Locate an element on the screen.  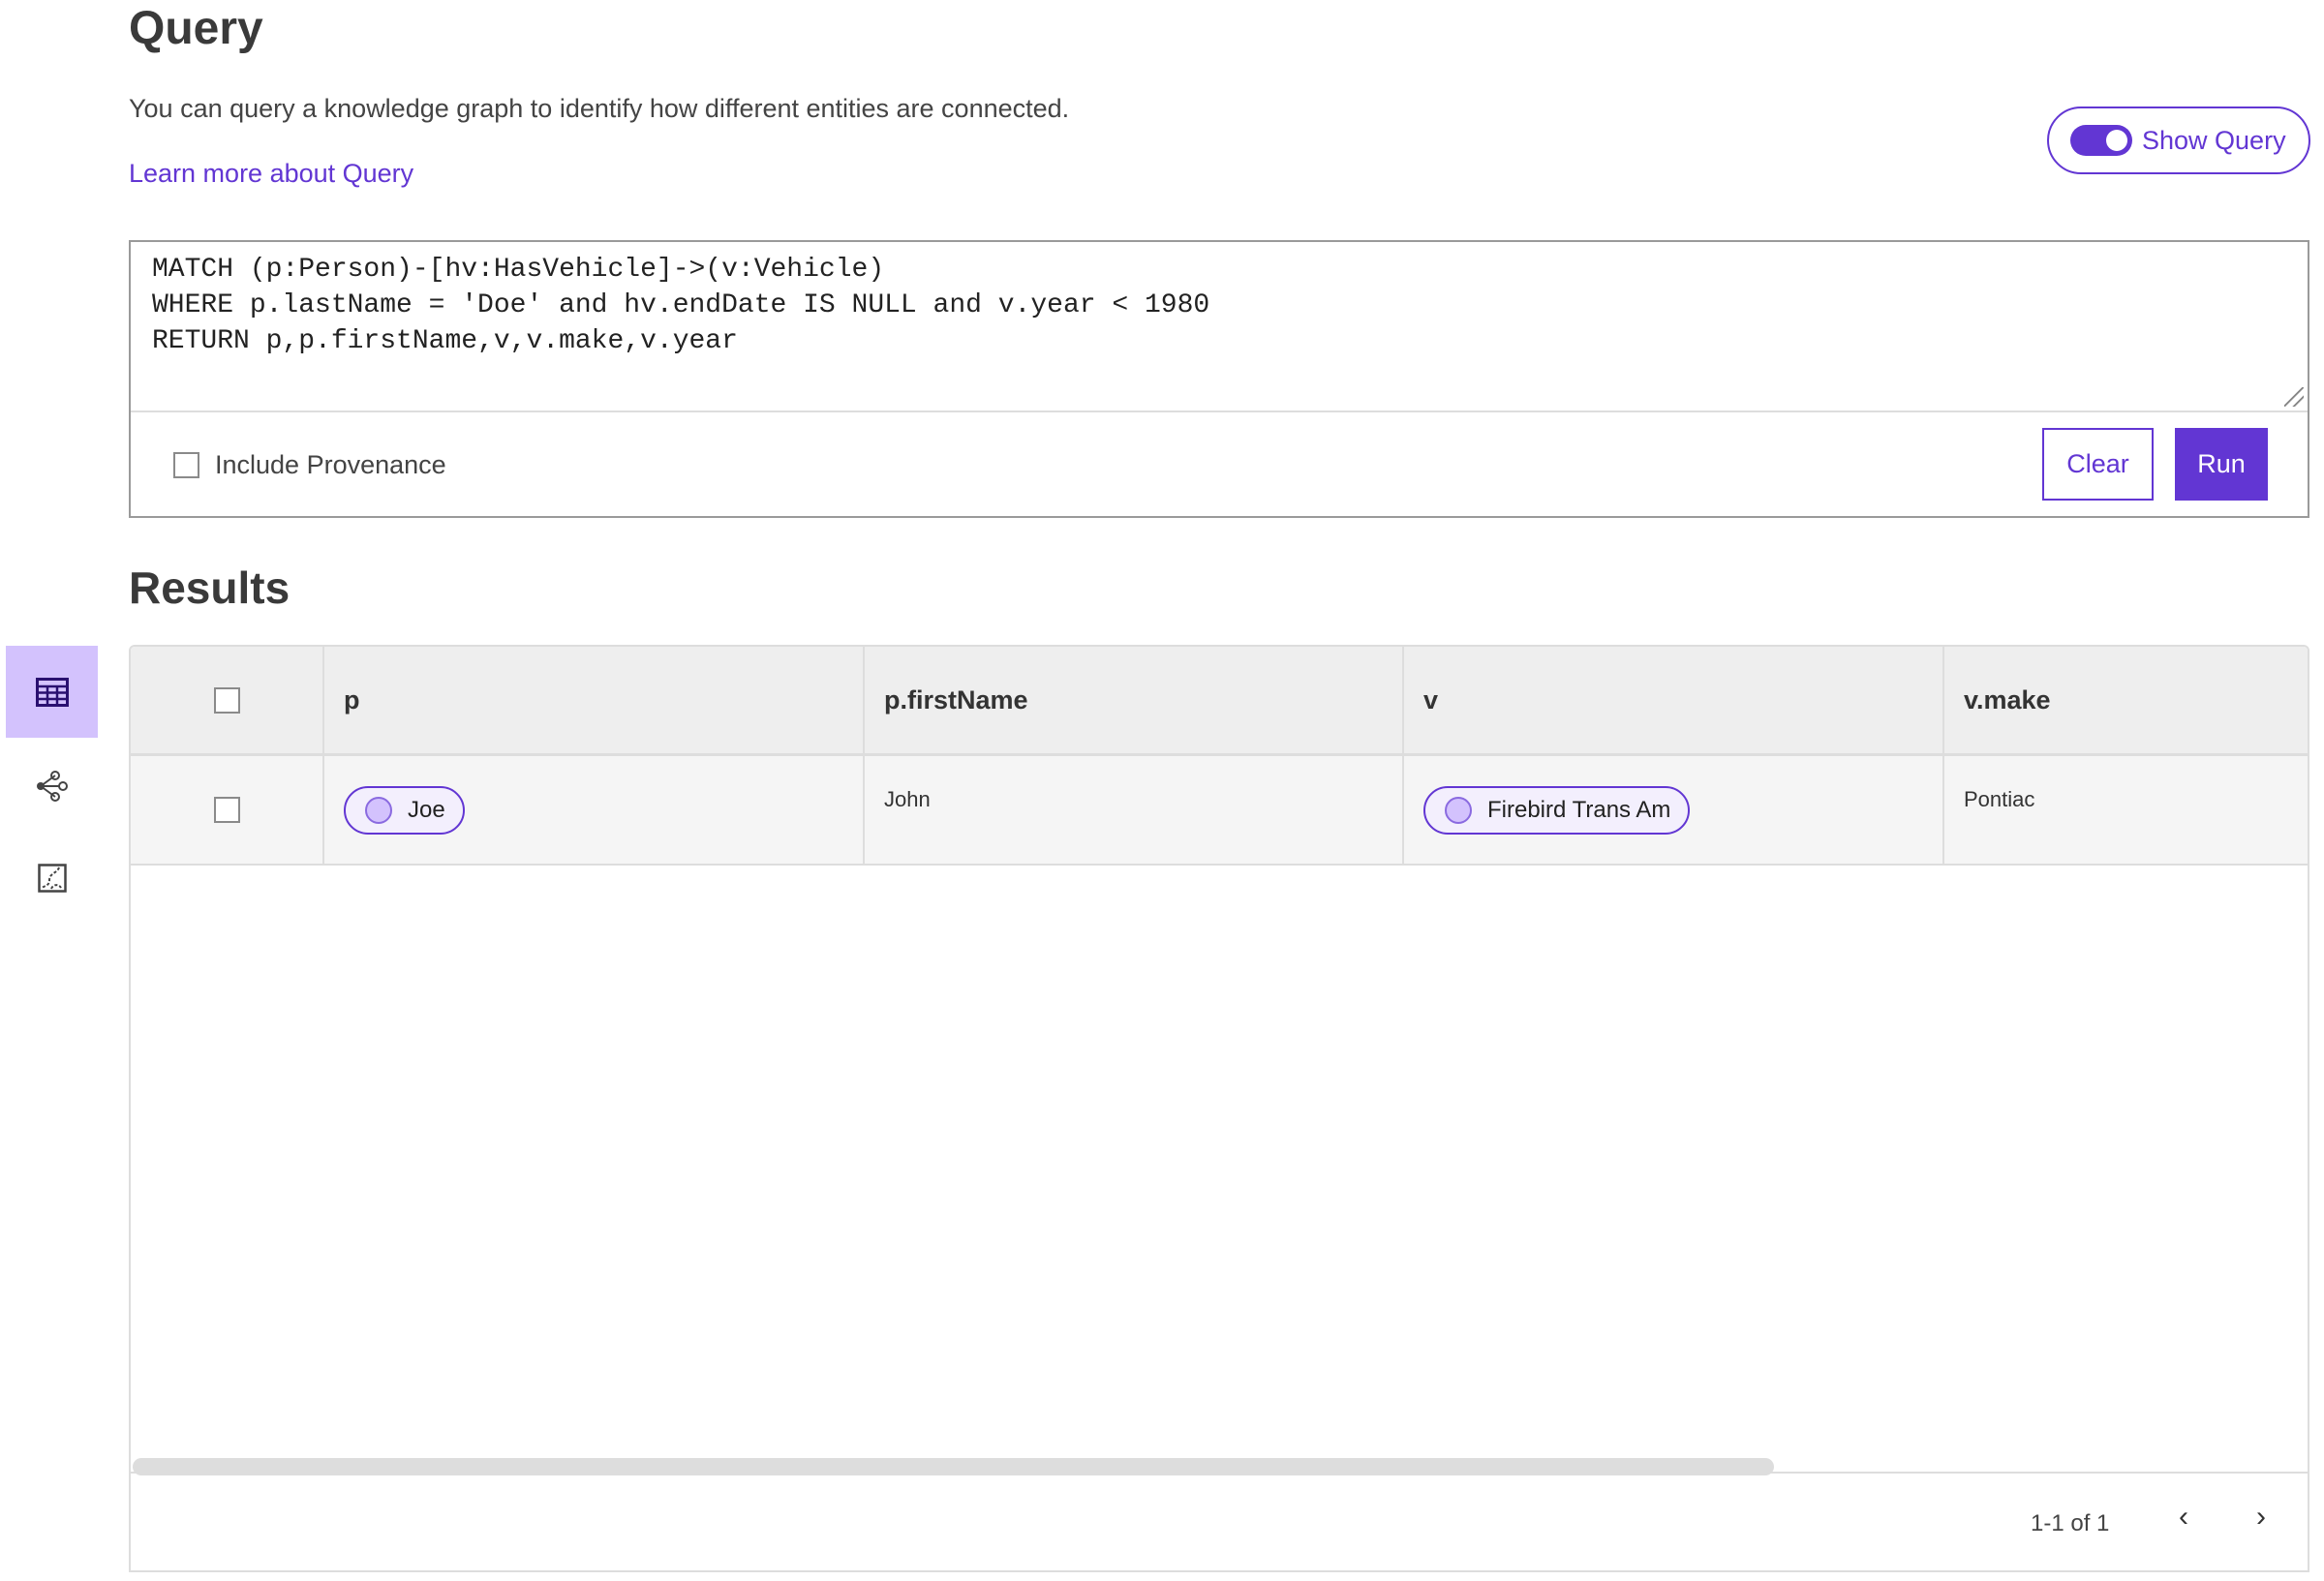
table-row: Joe John Firebird Trans Am Pontiac is located at coordinates (1220, 811).